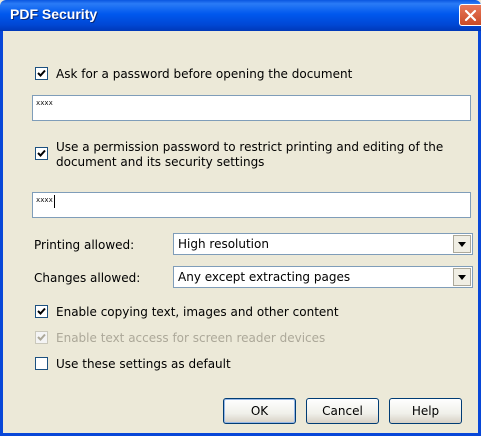 Image resolution: width=481 pixels, height=436 pixels. Describe the element at coordinates (342, 411) in the screenshot. I see `cancel-button: Cancel` at that location.